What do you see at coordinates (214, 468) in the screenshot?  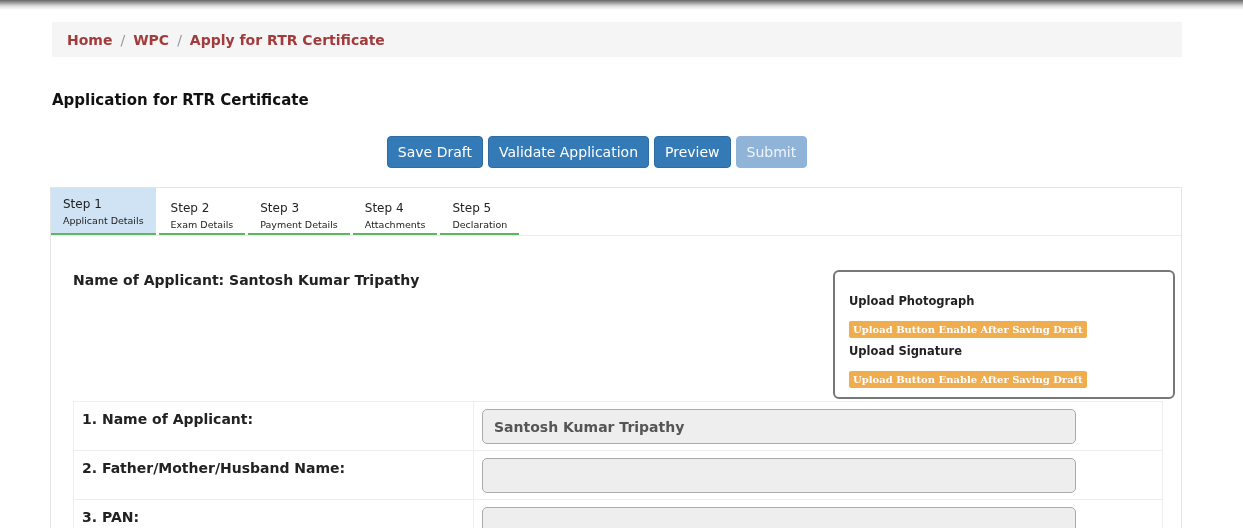 I see `field-label: 2. Father/Mother/Husband Name:` at bounding box center [214, 468].